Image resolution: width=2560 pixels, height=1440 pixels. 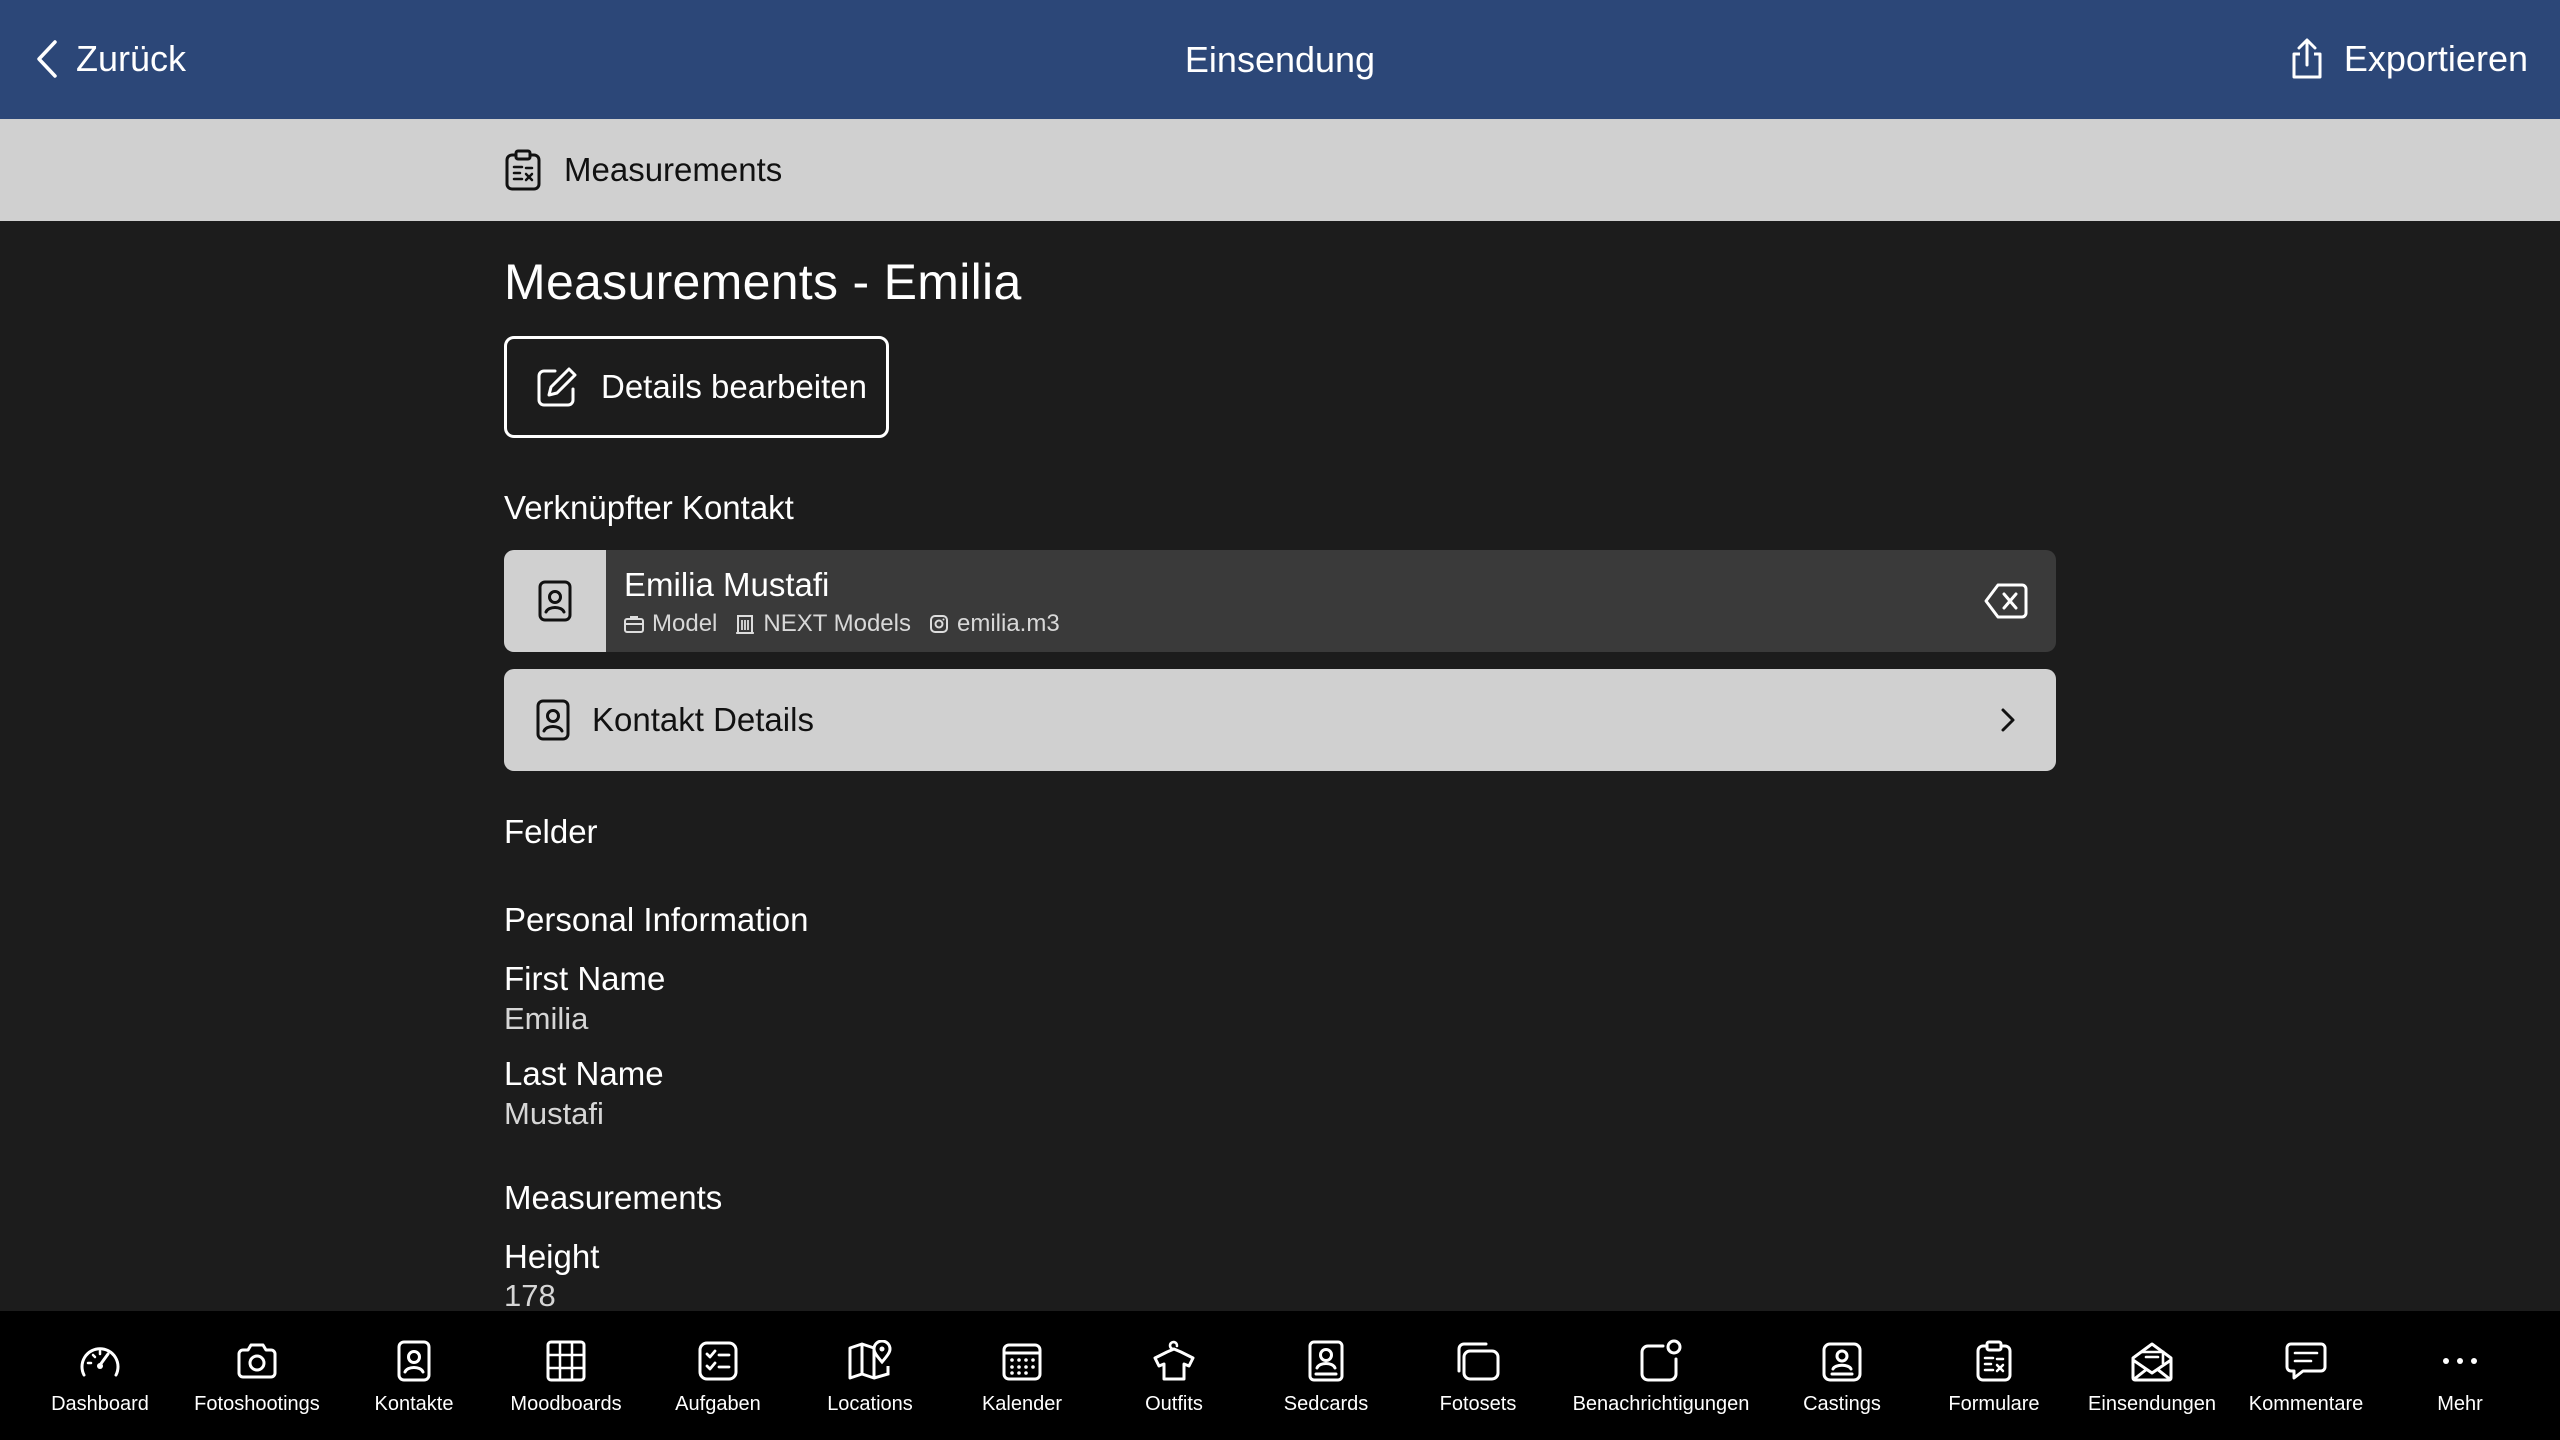 What do you see at coordinates (546, 1018) in the screenshot?
I see `field-value-first-name: Emilia` at bounding box center [546, 1018].